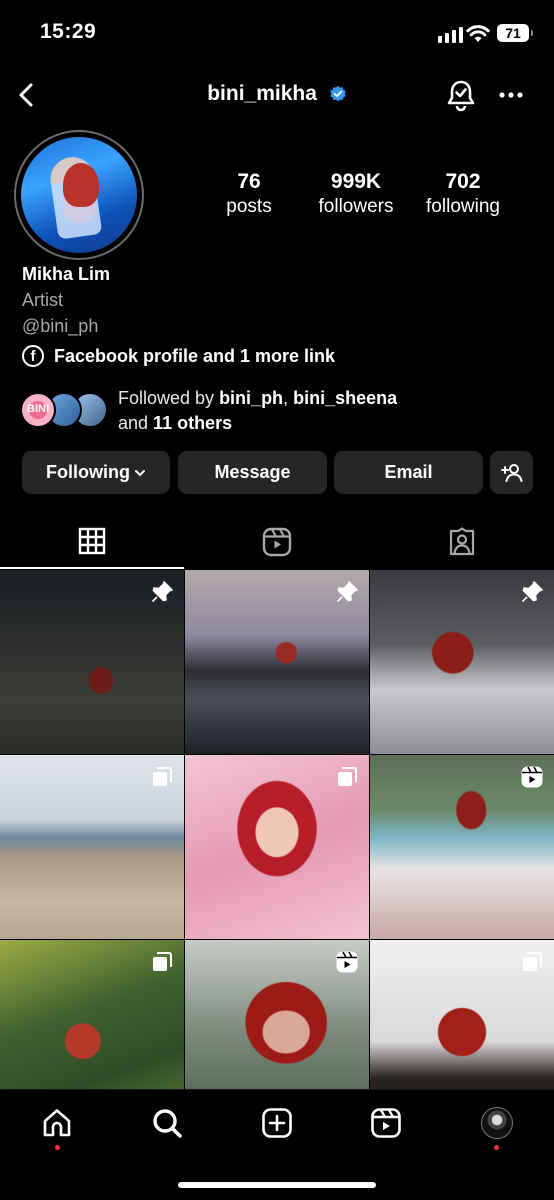 This screenshot has height=1200, width=554. I want to click on followed-by-user-1: bini_ph, so click(251, 398).